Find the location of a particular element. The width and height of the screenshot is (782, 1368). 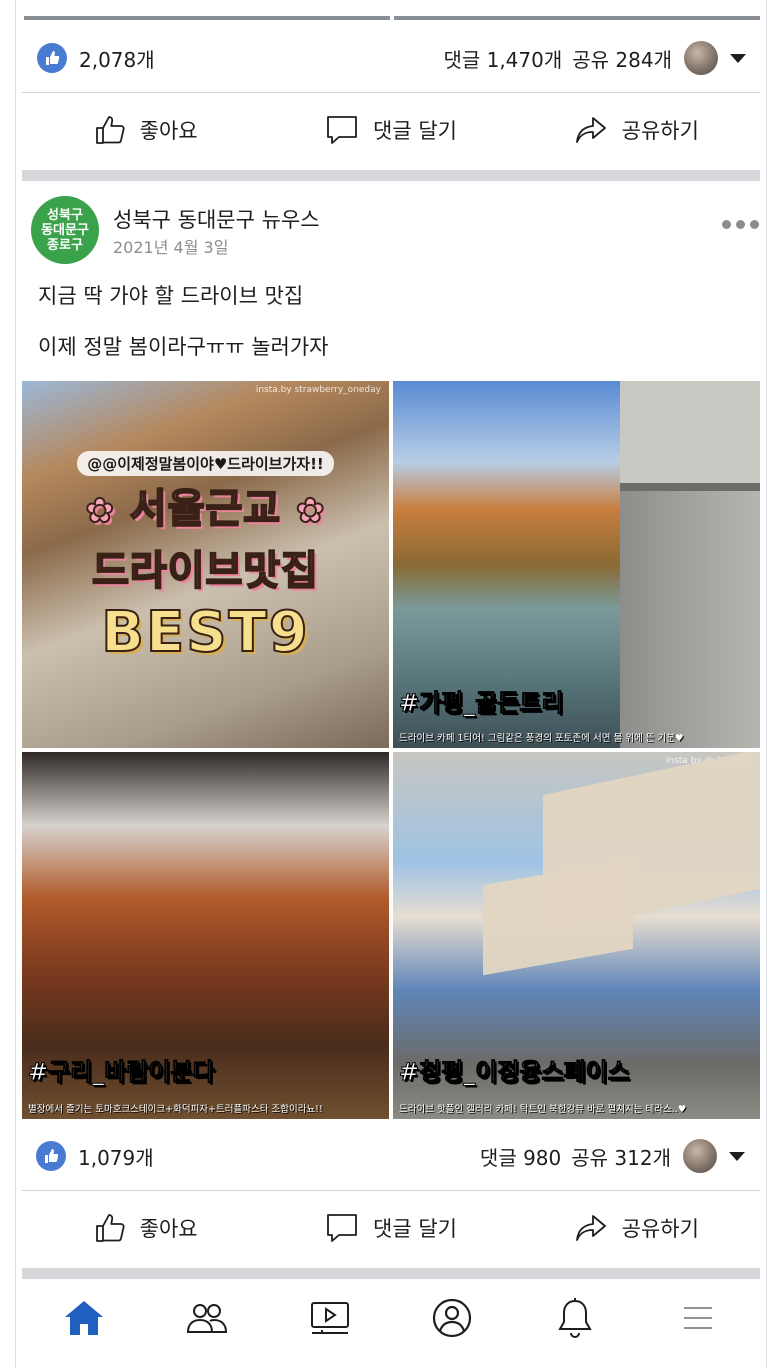

comment-count: 댓글 1,470개 is located at coordinates (502, 58).